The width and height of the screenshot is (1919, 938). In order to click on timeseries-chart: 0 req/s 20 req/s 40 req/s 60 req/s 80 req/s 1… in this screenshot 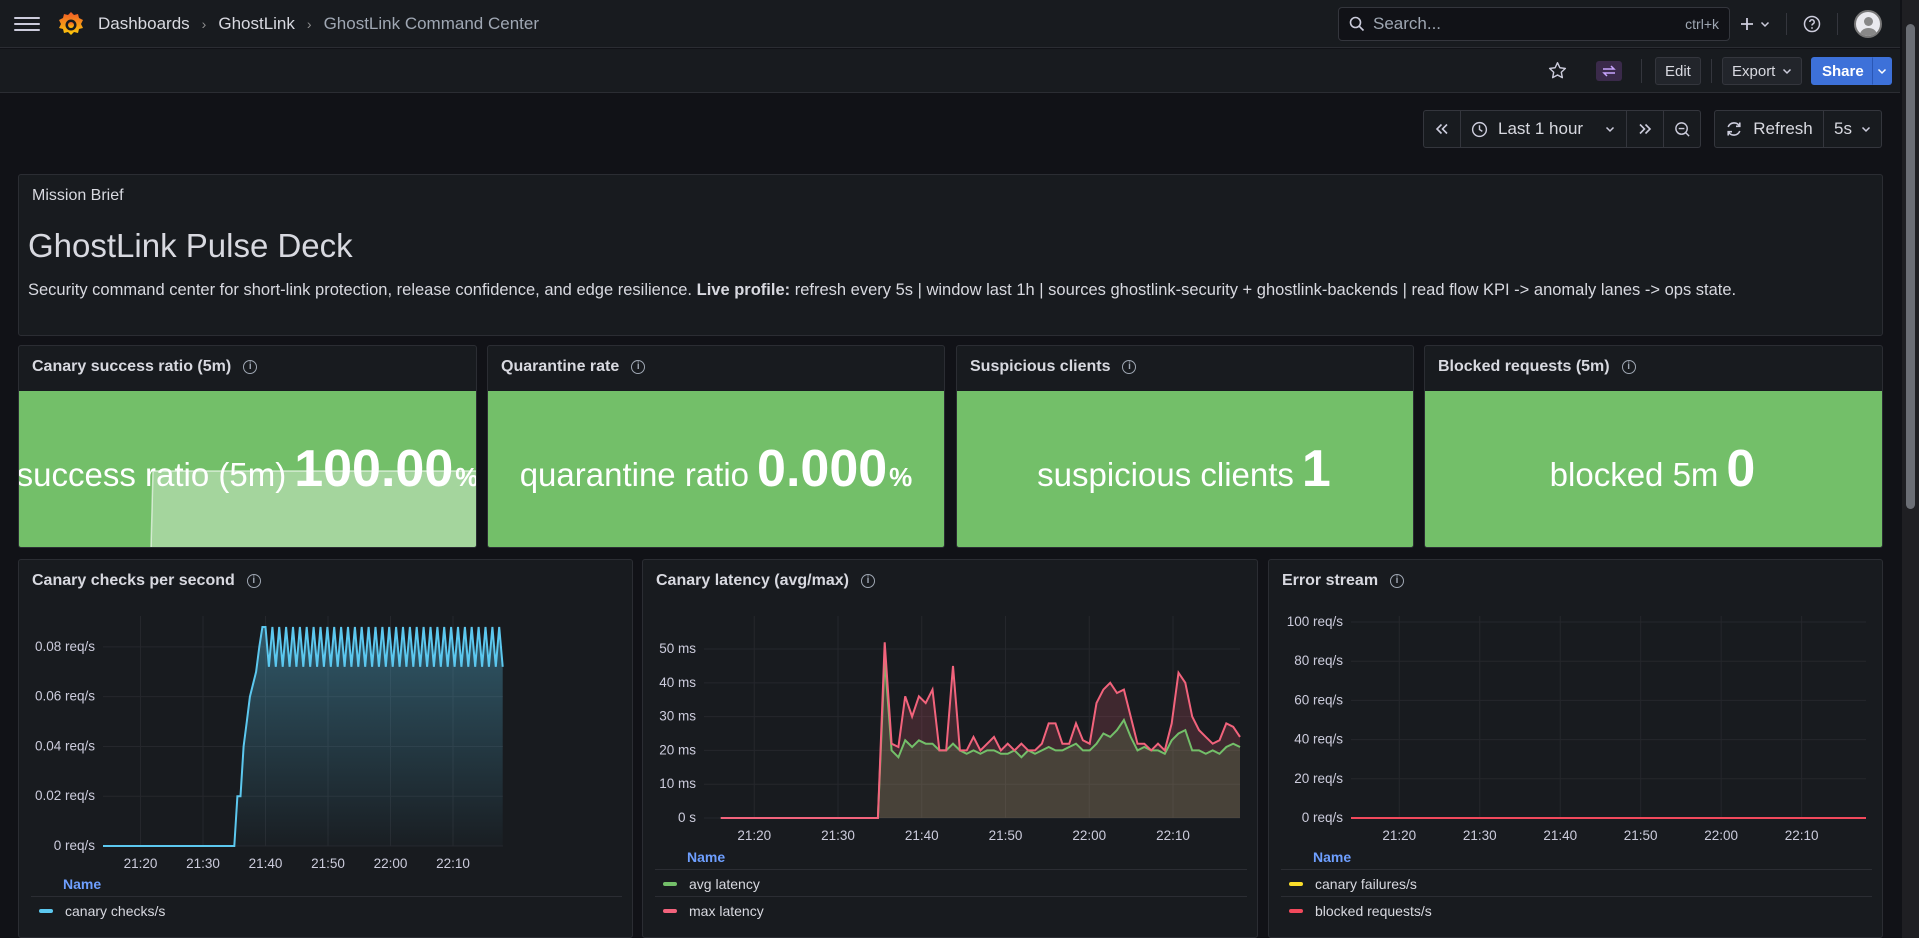, I will do `click(1576, 705)`.